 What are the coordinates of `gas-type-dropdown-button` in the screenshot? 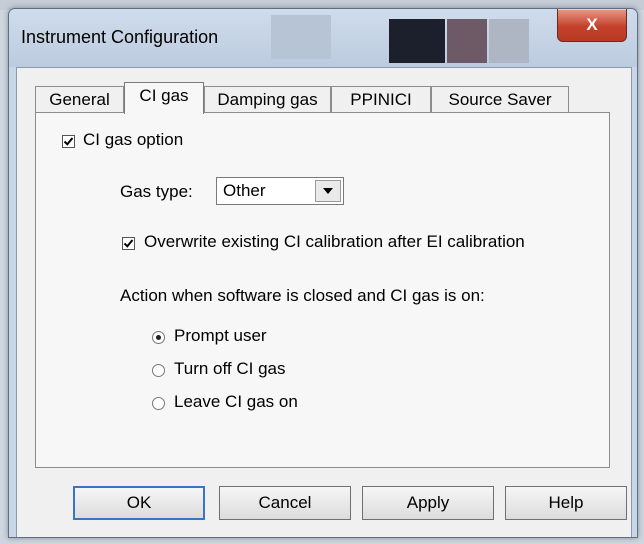 It's located at (328, 191).